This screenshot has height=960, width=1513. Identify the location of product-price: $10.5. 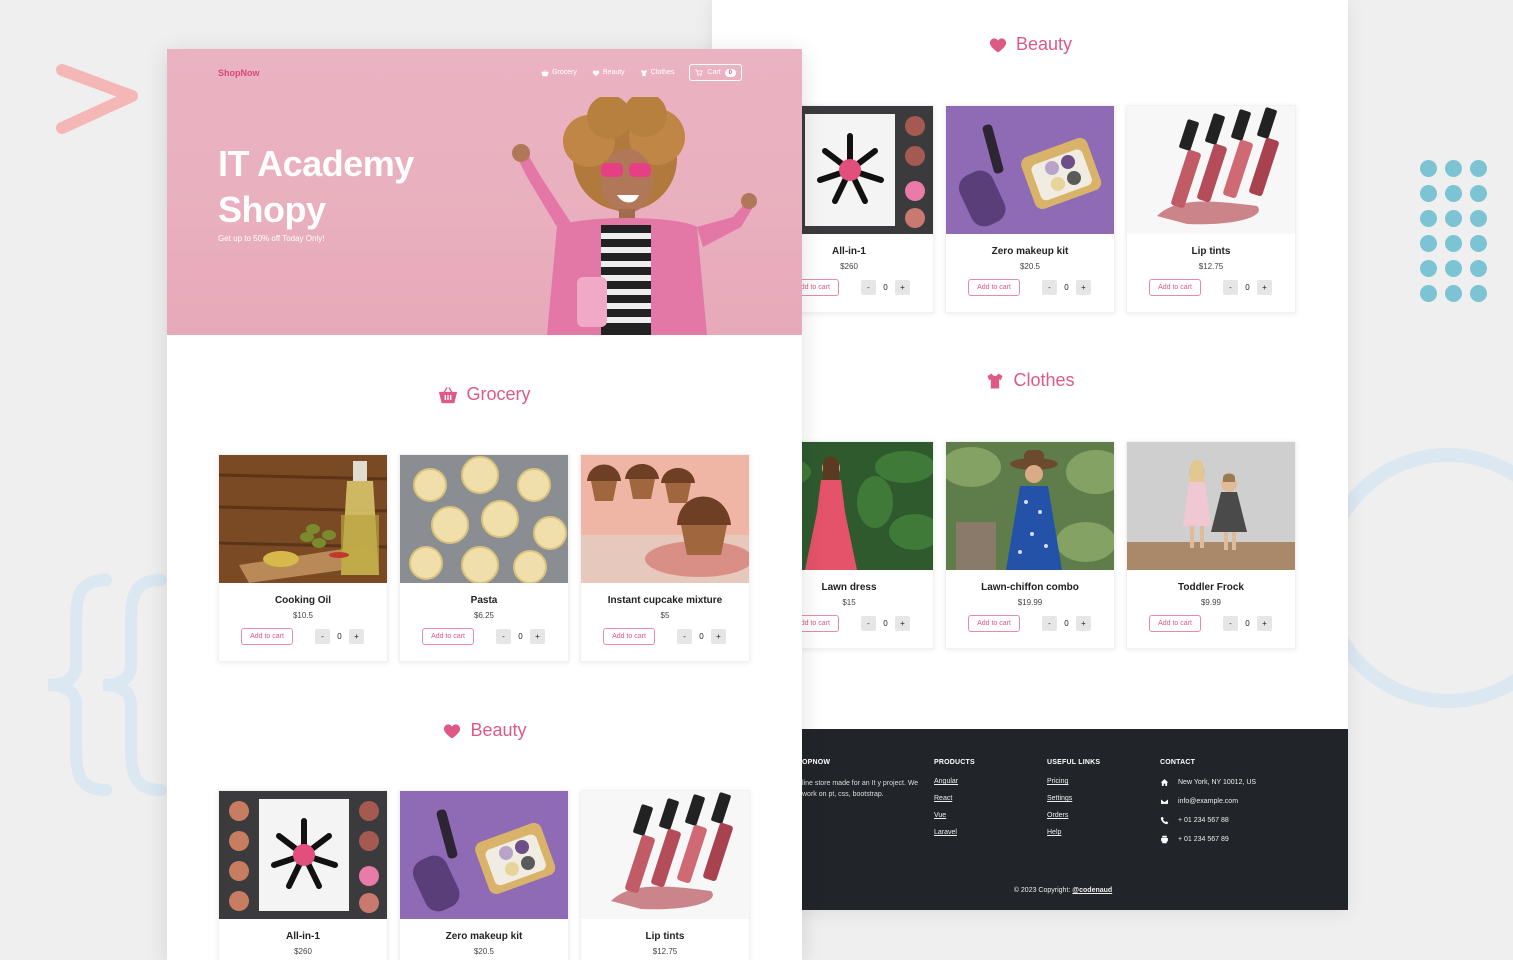
(303, 615).